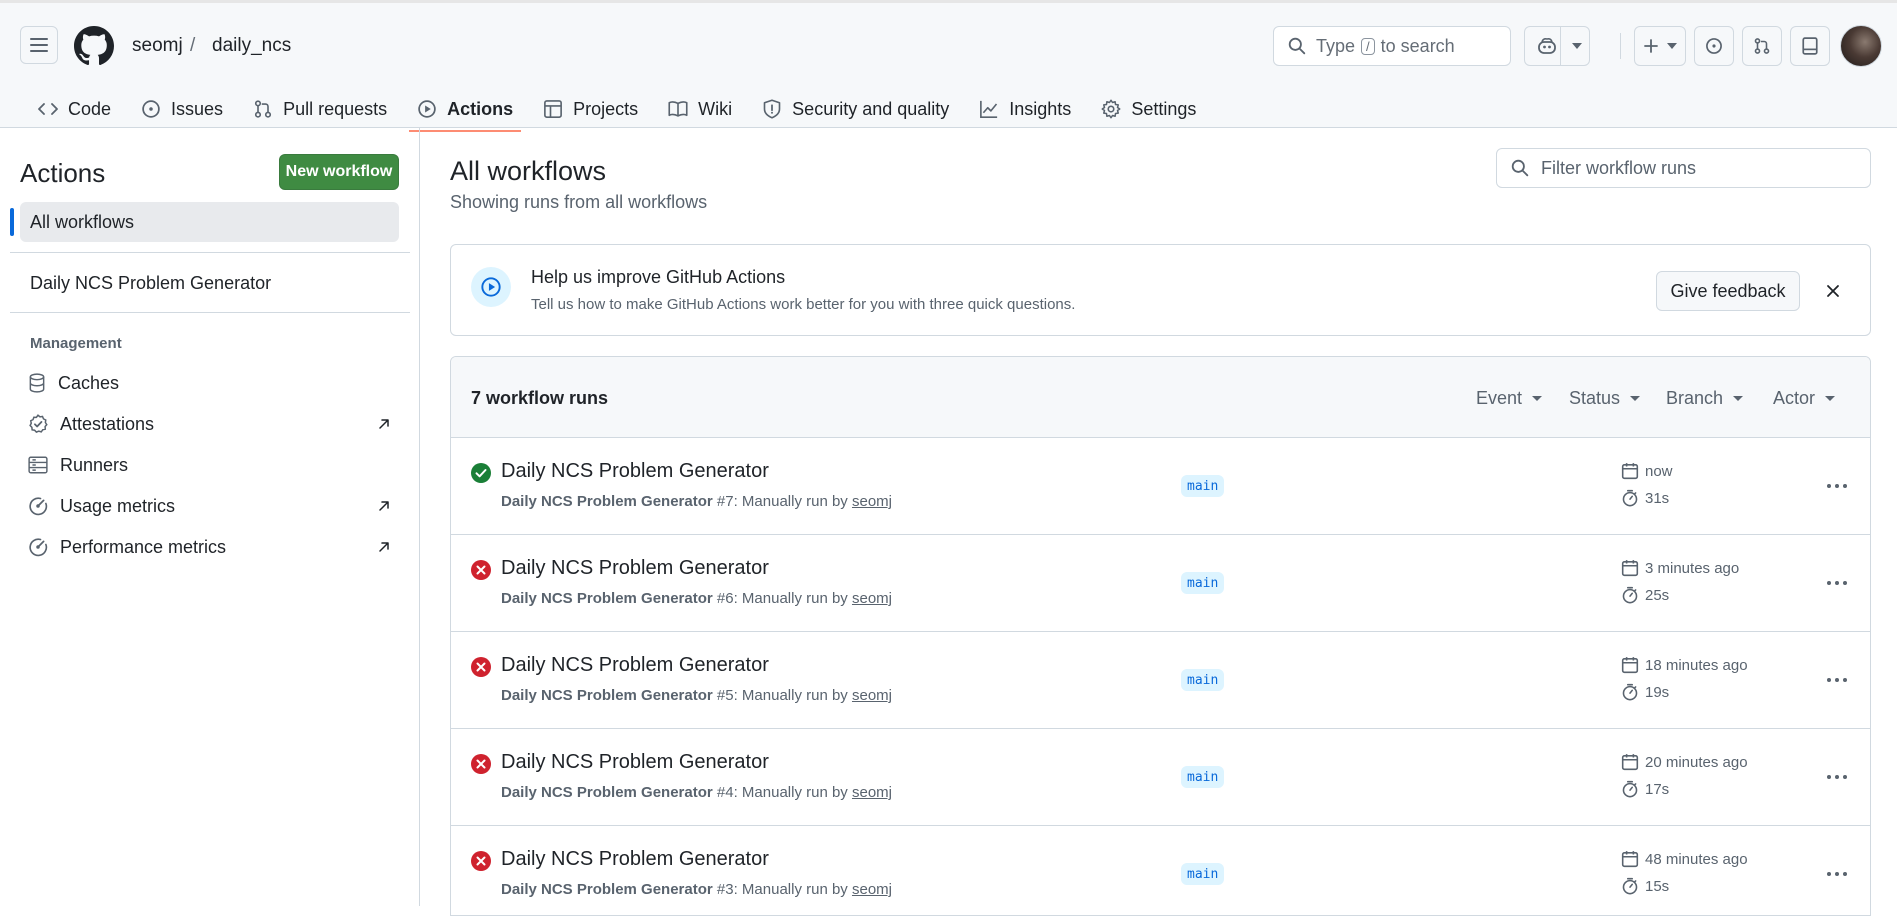  I want to click on issue-icon, so click(151, 109).